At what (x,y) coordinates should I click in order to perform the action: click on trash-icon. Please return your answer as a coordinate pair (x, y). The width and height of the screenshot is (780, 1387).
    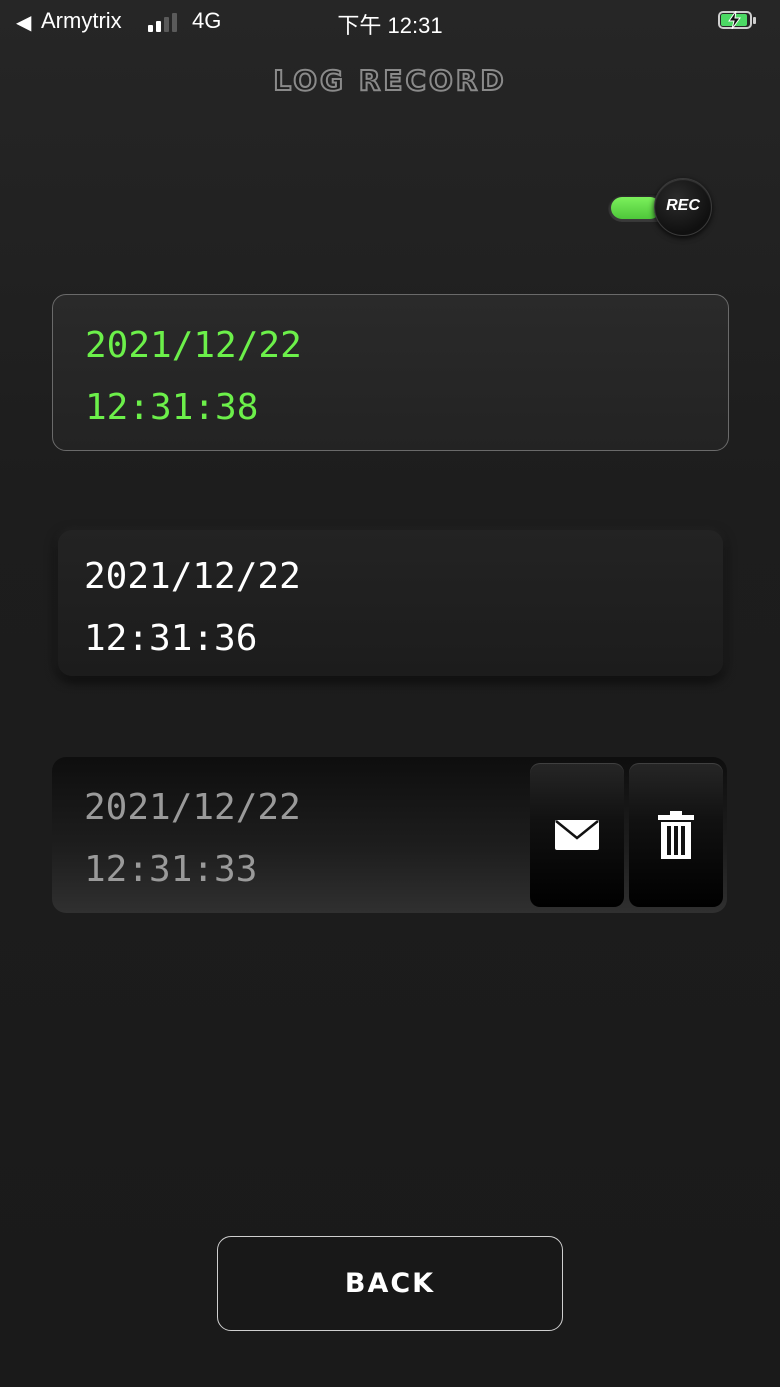
    Looking at the image, I should click on (676, 835).